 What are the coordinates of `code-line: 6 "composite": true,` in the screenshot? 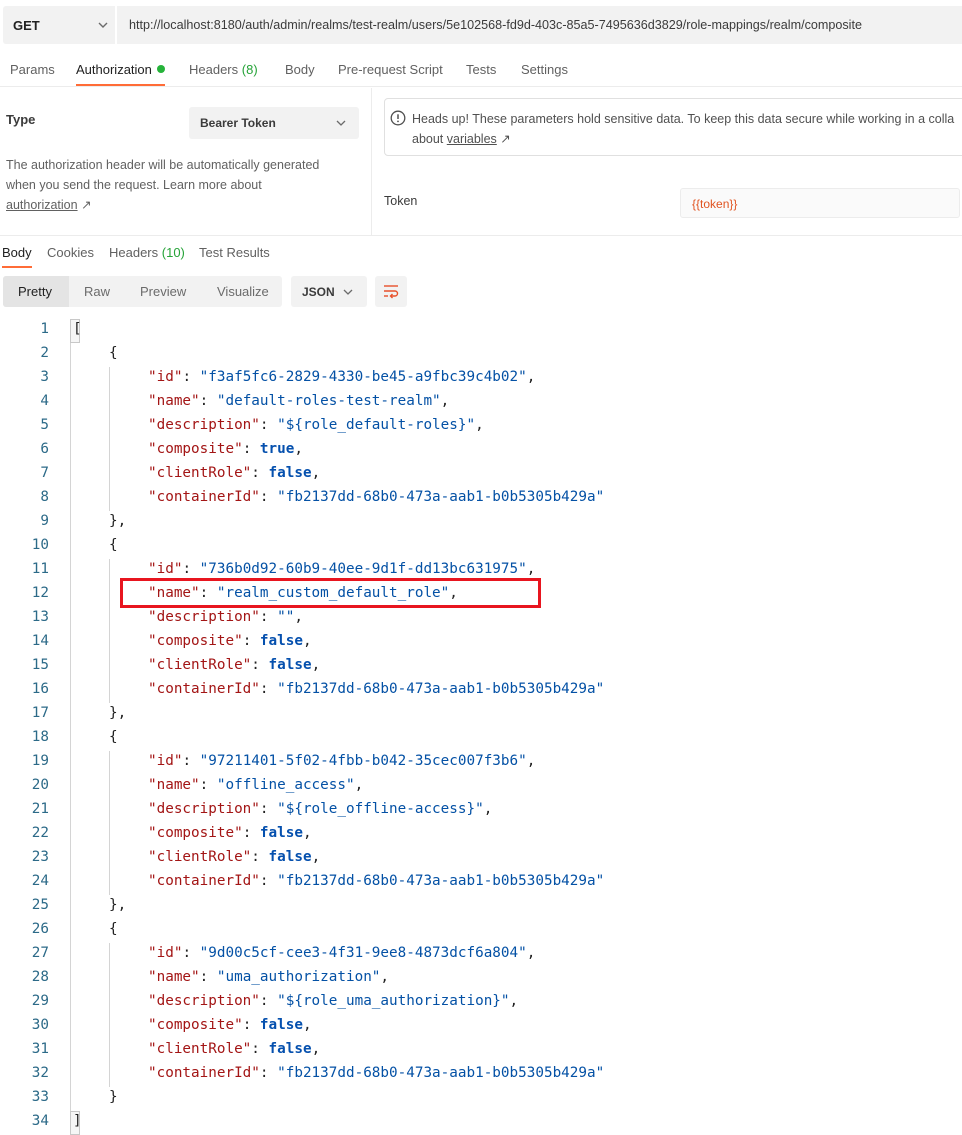 It's located at (481, 449).